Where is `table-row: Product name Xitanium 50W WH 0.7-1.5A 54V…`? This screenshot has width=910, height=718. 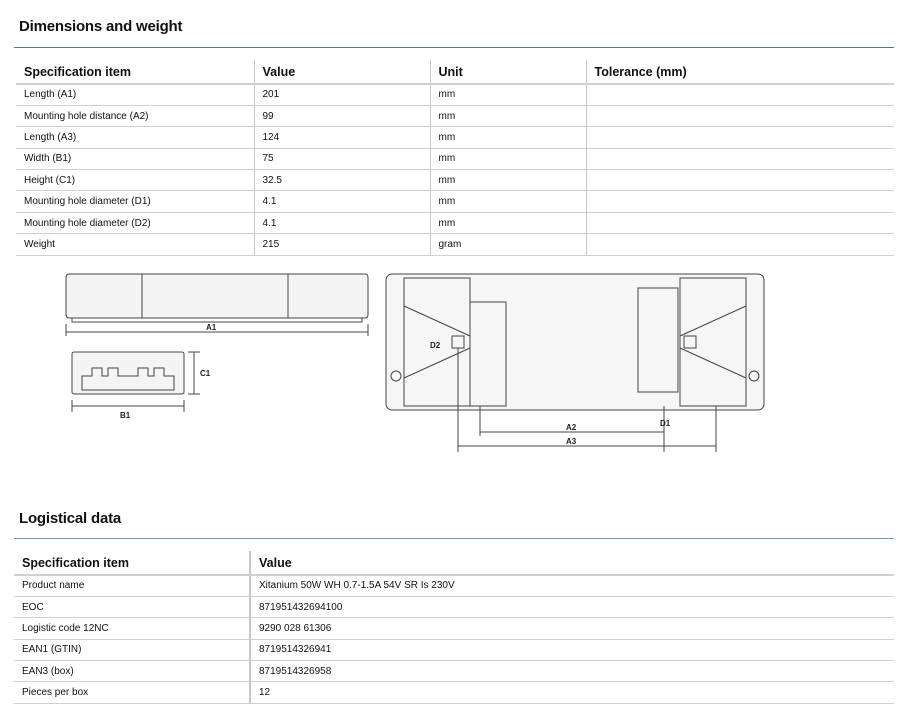
table-row: Product name Xitanium 50W WH 0.7-1.5A 54V… is located at coordinates (454, 586).